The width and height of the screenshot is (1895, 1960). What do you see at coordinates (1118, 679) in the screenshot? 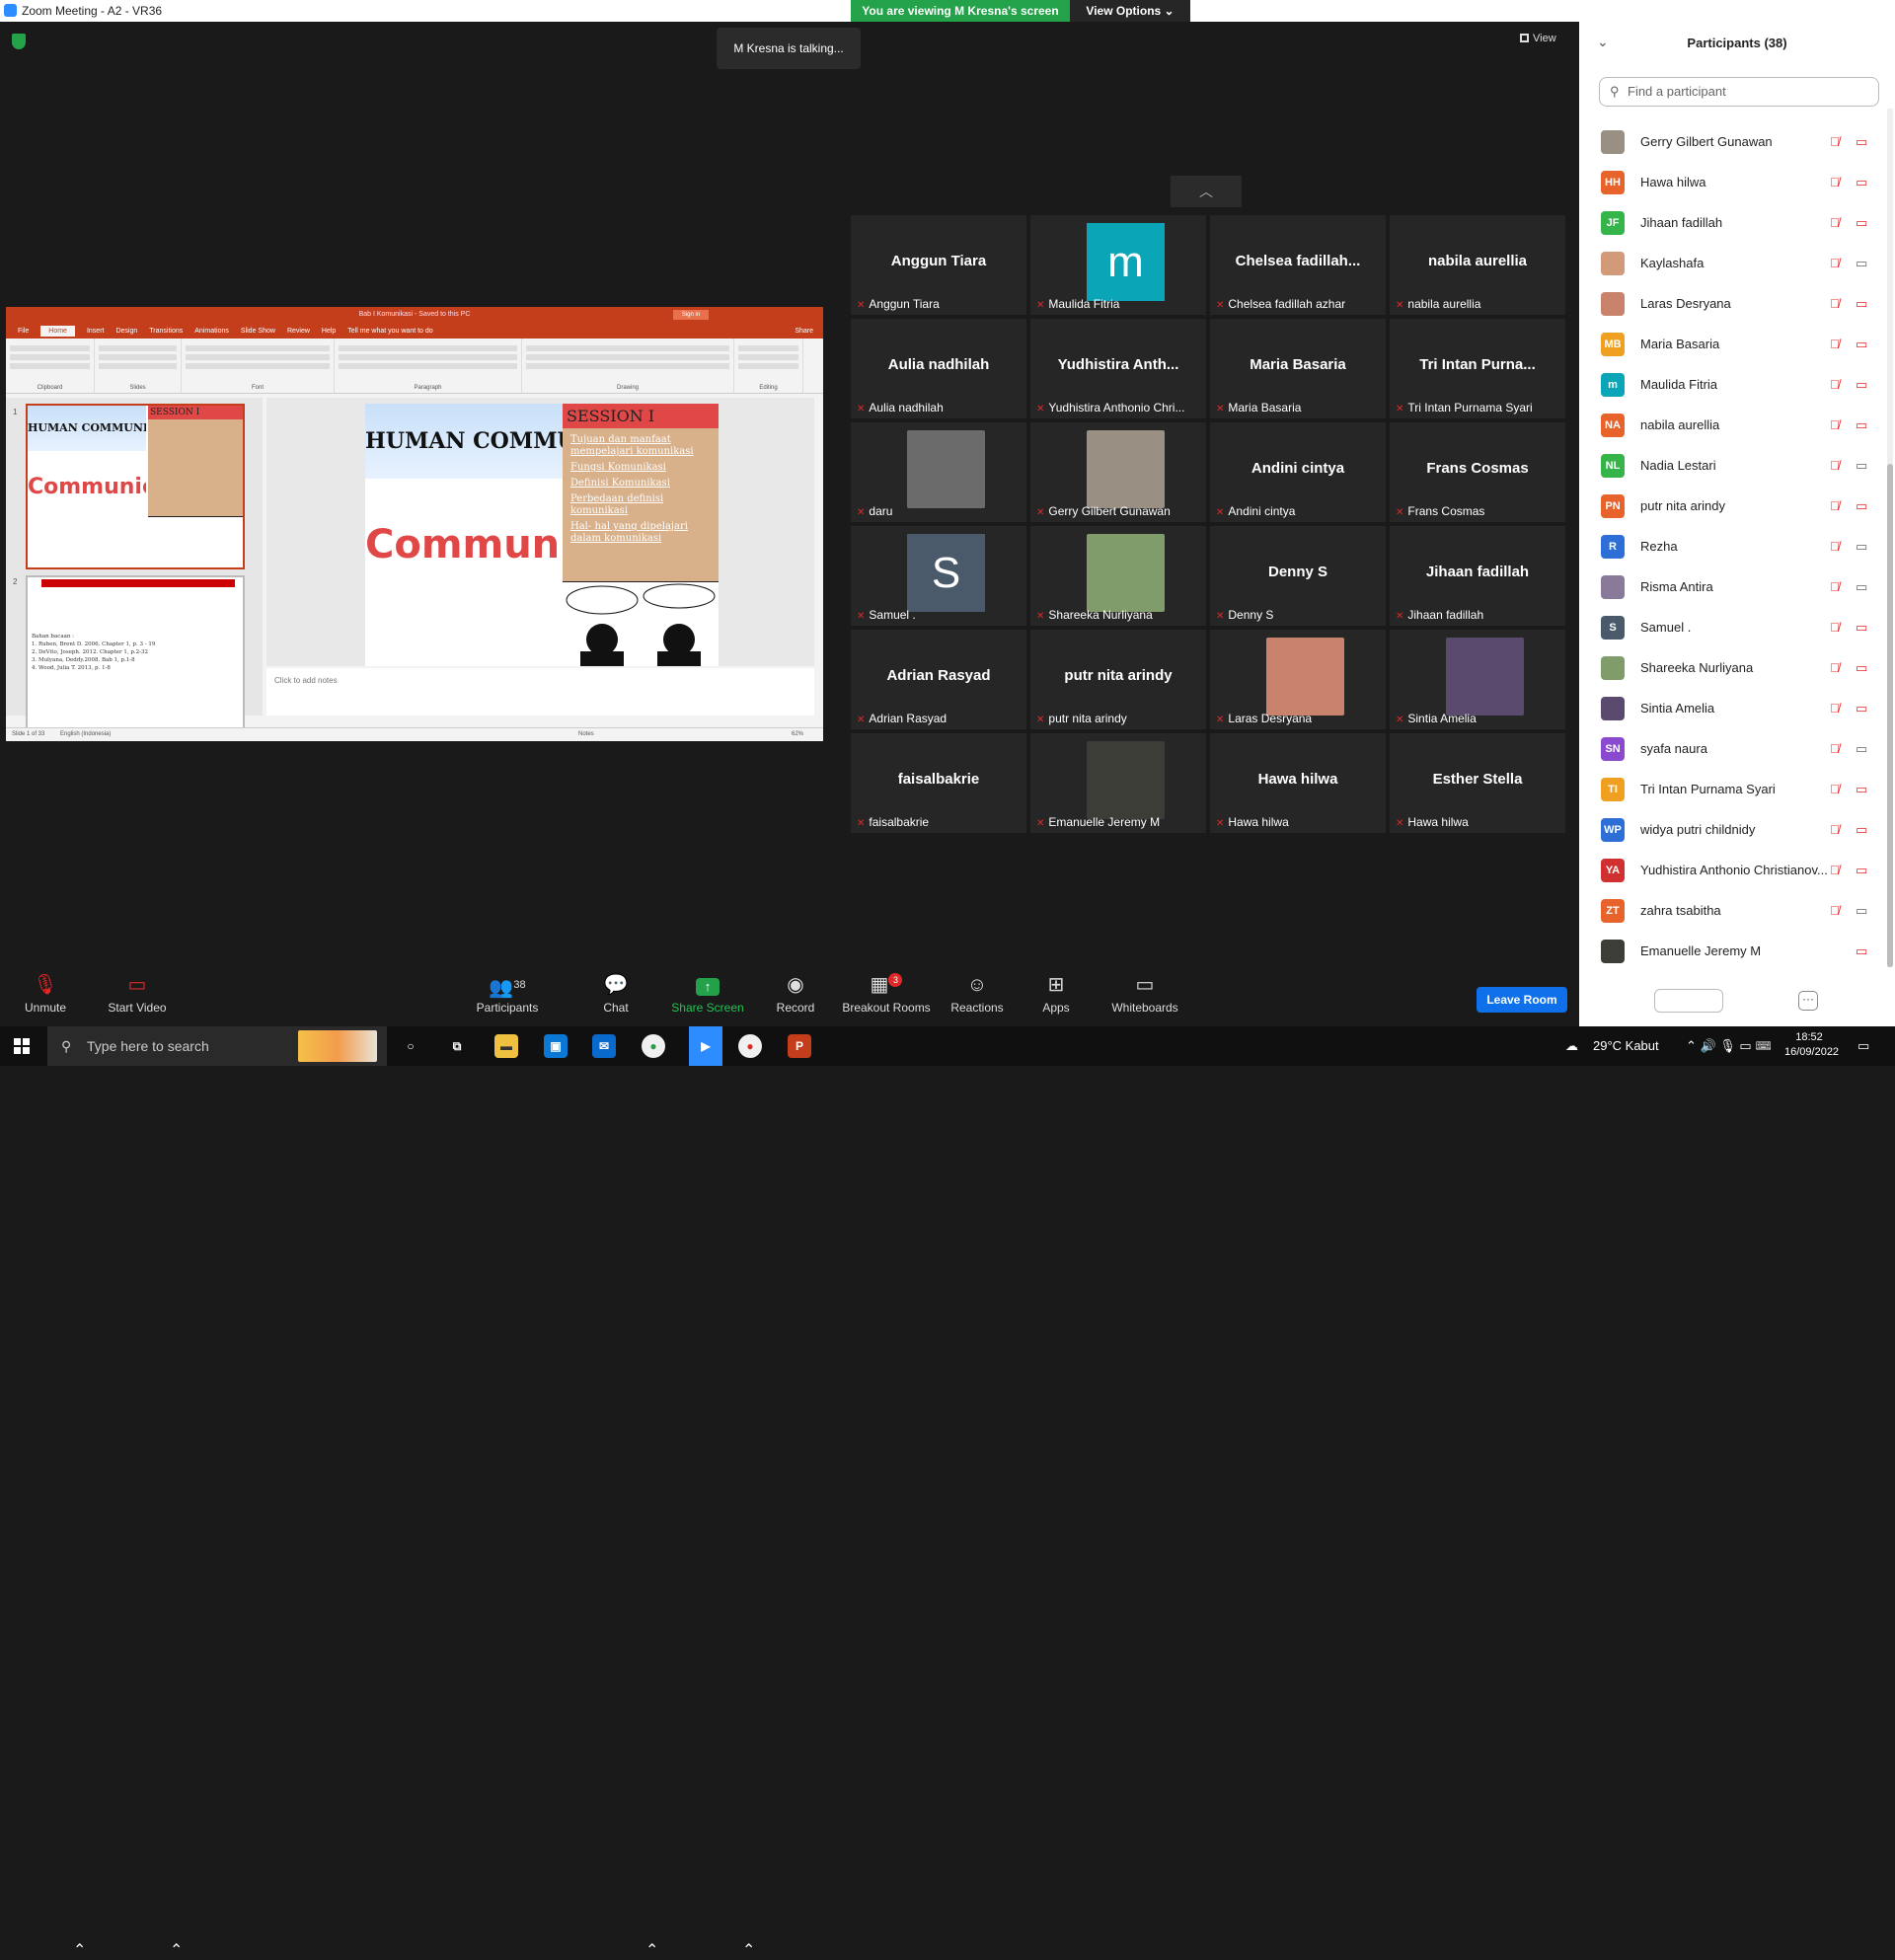
I see `video-tile: putr nita arindy ✕ putr nita arindy` at bounding box center [1118, 679].